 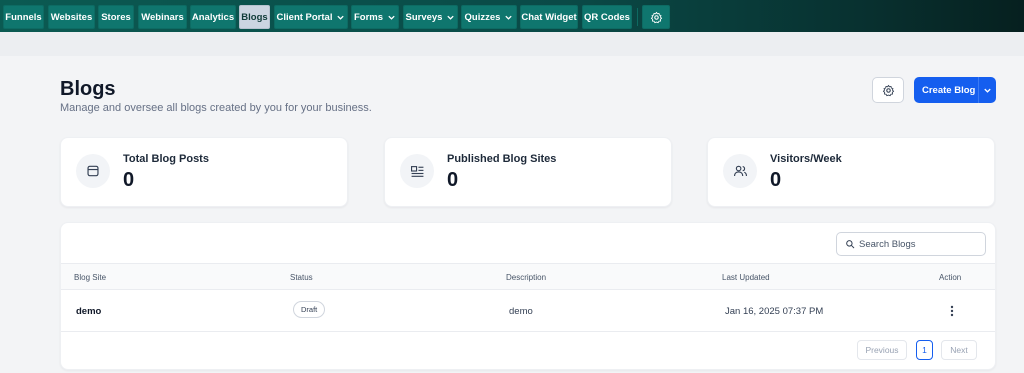 I want to click on tab-client-portal: Client Portal, so click(x=311, y=17).